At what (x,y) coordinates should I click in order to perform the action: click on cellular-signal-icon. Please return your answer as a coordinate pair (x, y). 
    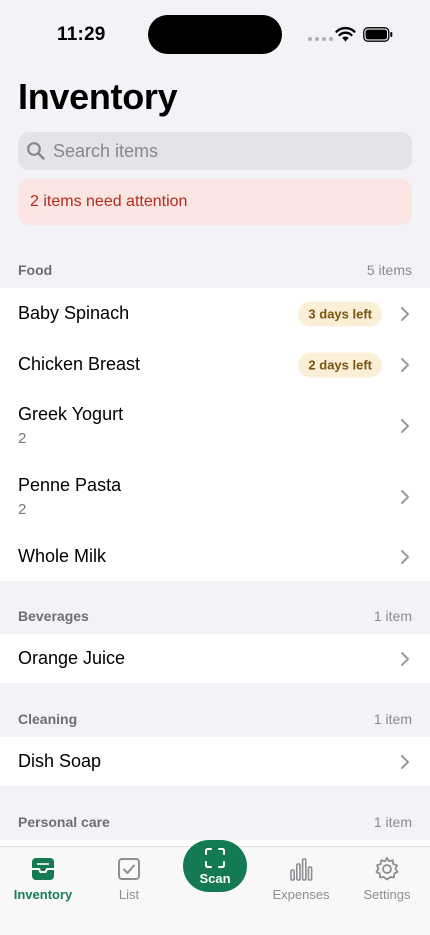
    Looking at the image, I should click on (320, 39).